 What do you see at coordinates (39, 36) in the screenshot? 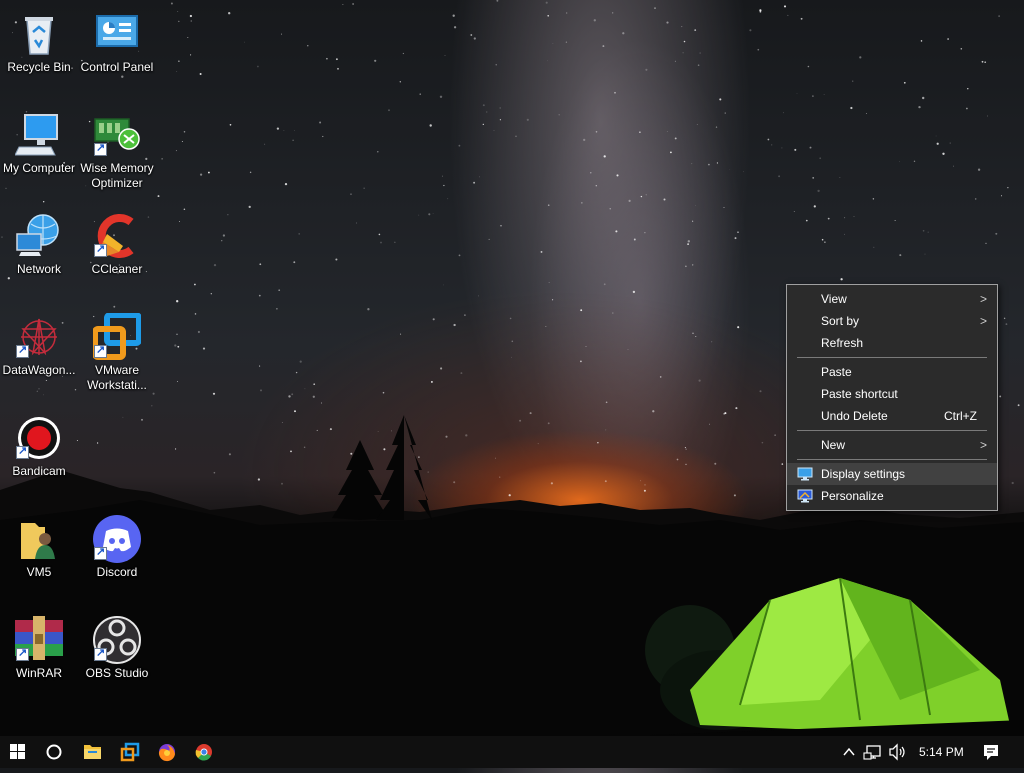
I see `recycle-bin-icon` at bounding box center [39, 36].